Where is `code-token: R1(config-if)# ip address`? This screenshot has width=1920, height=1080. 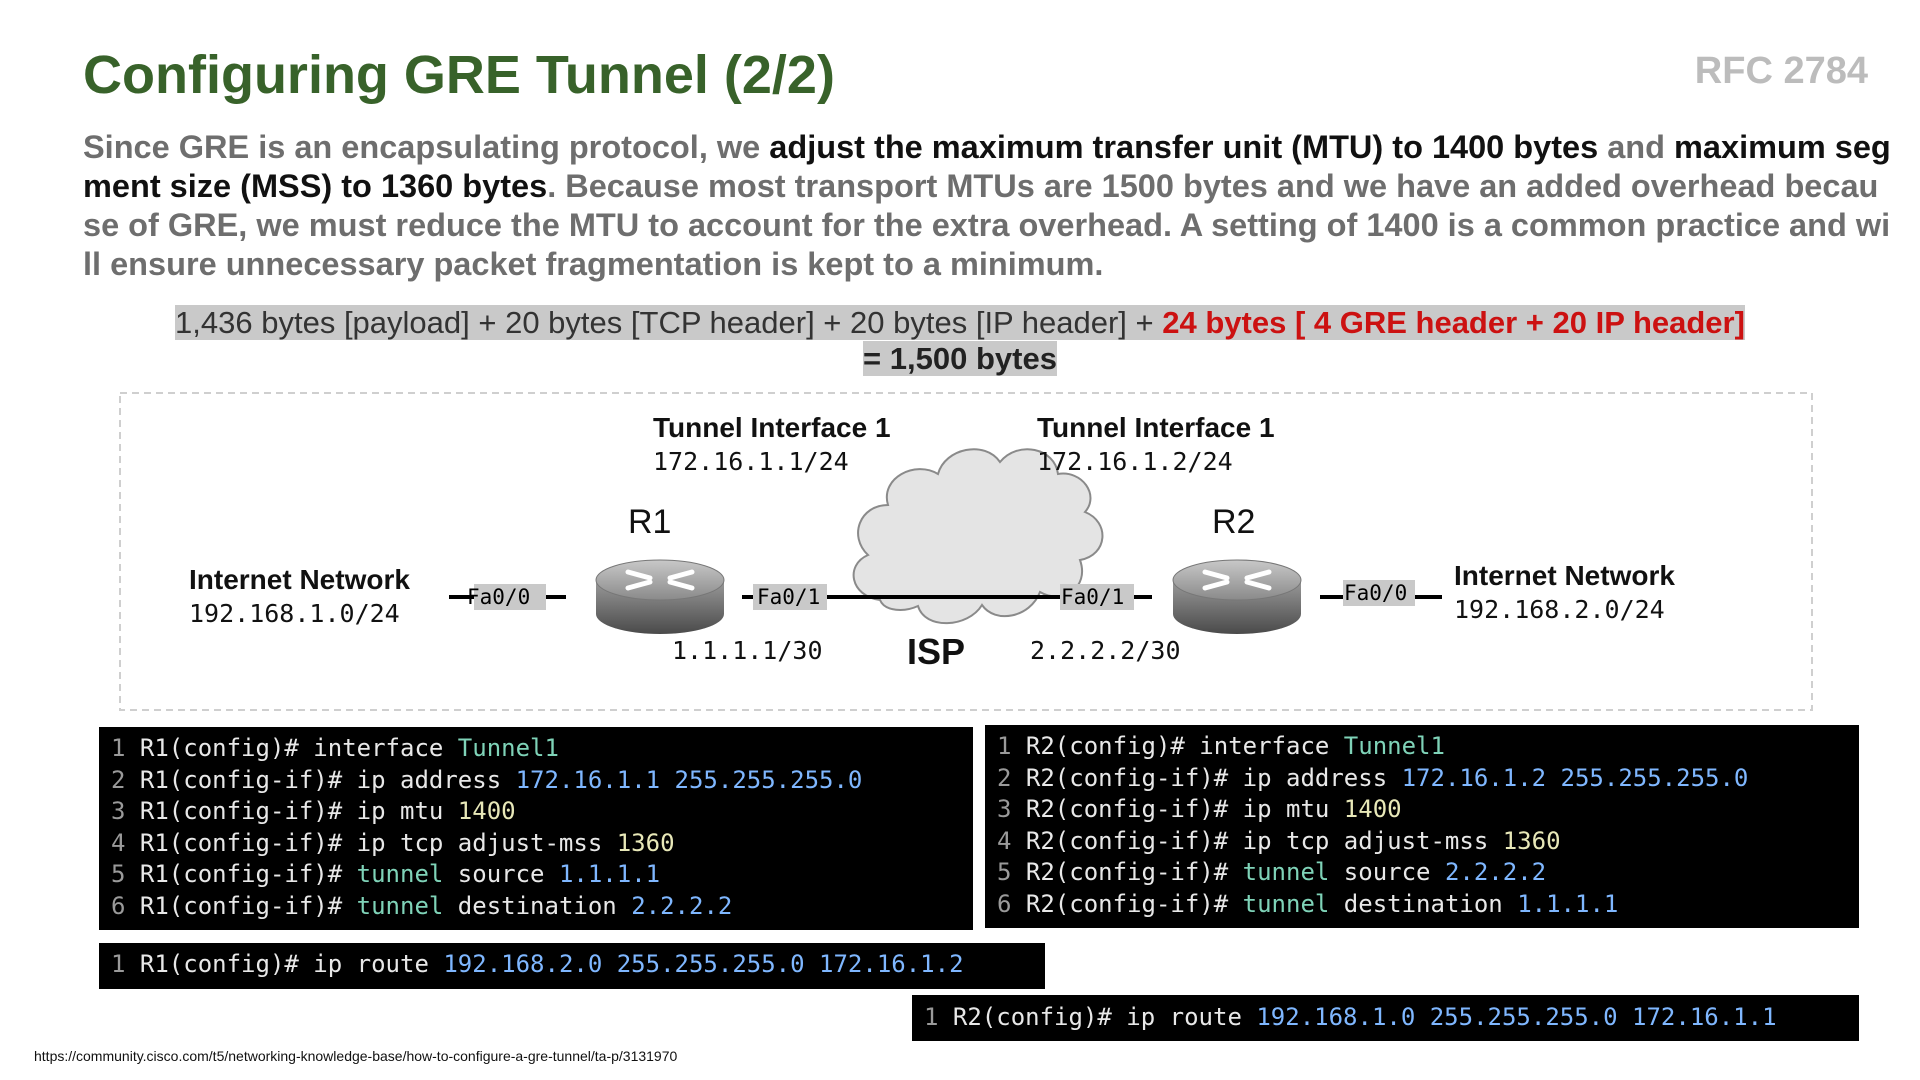
code-token: R1(config-if)# ip address is located at coordinates (327, 779).